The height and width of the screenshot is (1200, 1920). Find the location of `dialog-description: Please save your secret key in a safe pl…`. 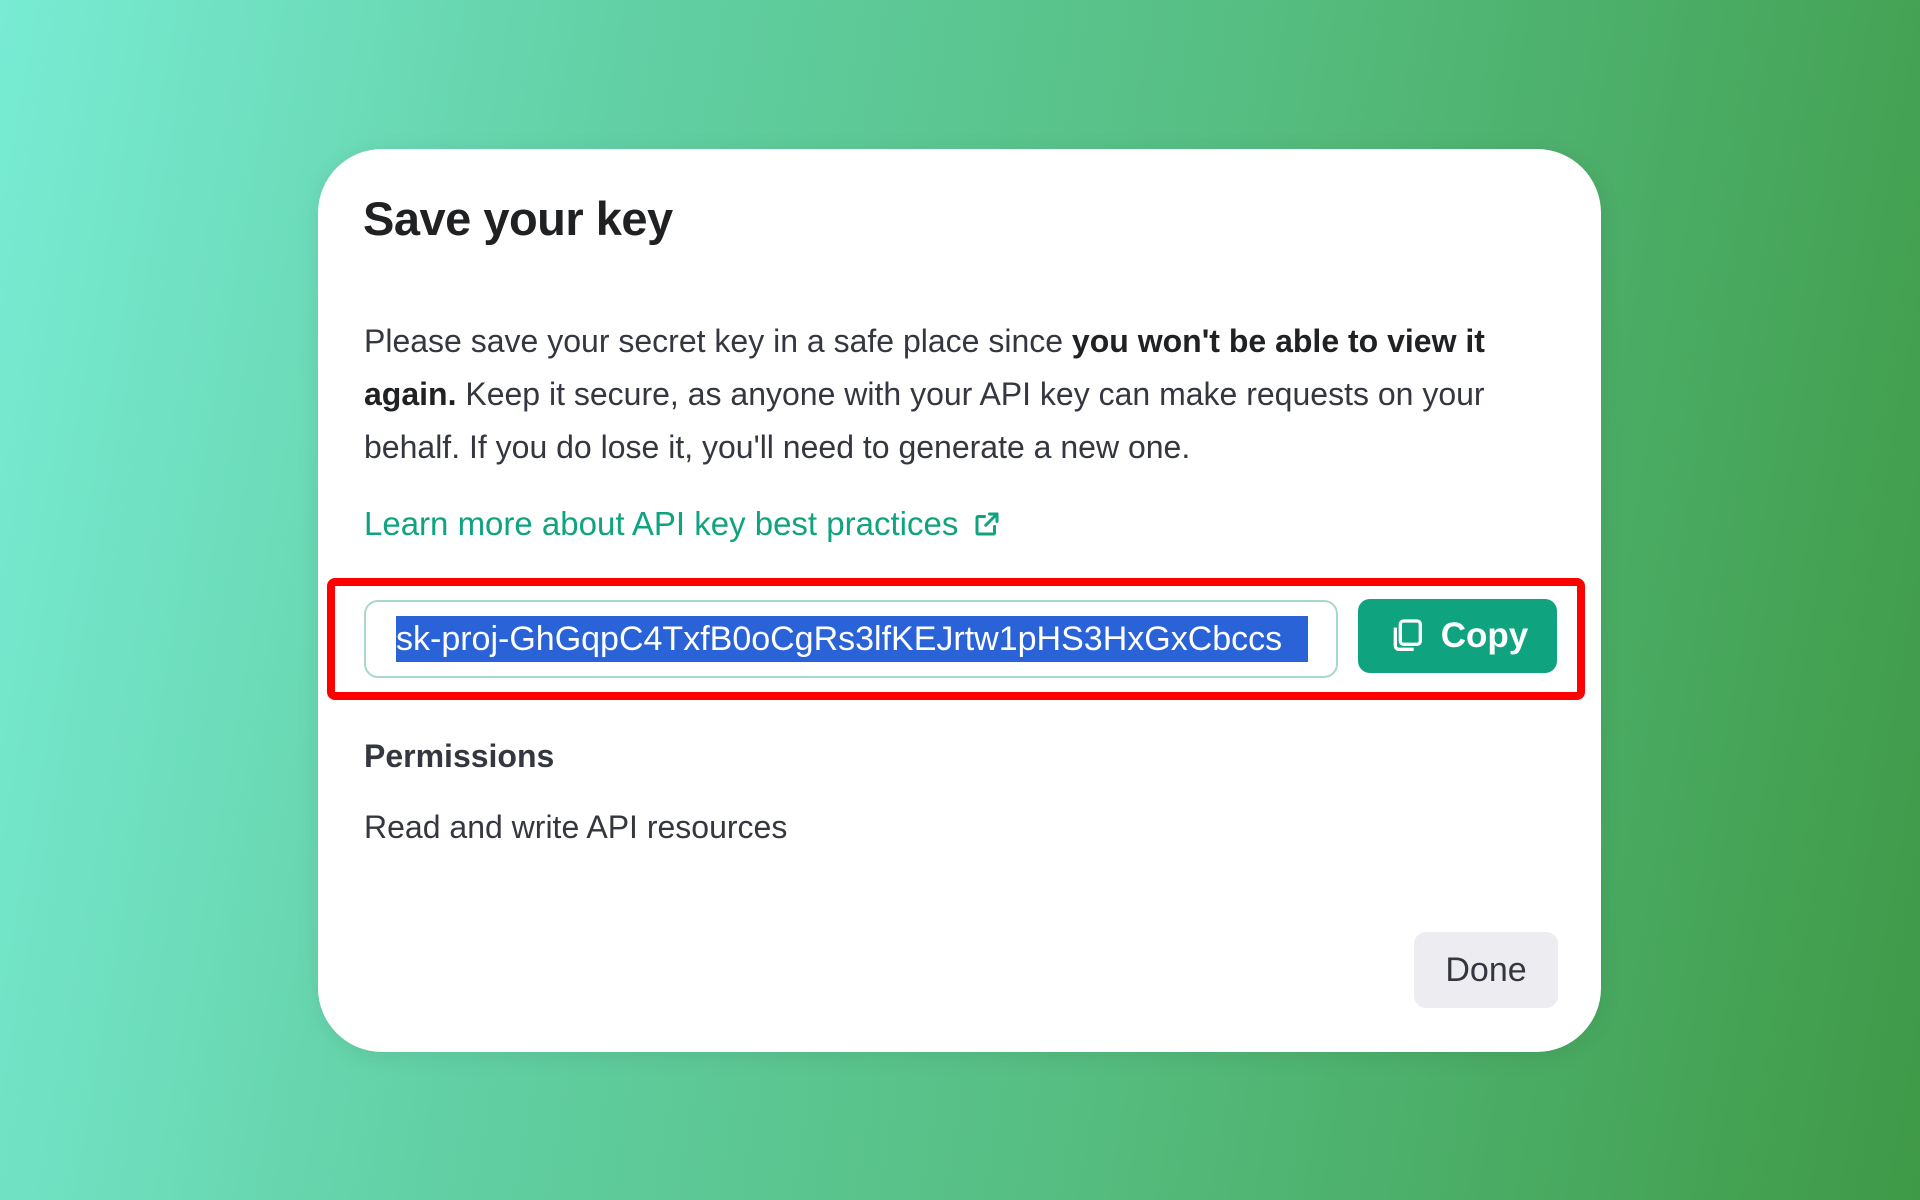

dialog-description: Please save your secret key in a safe pl… is located at coordinates (964, 394).